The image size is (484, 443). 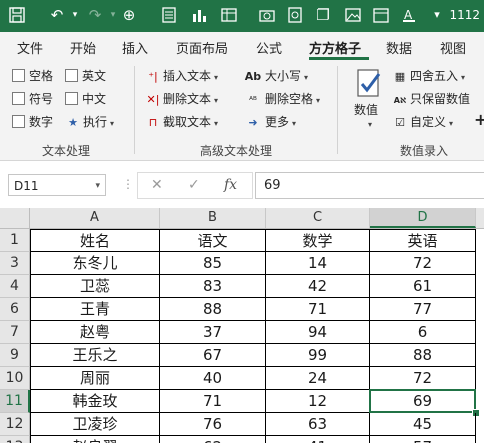 I want to click on save-icon, so click(x=17, y=15).